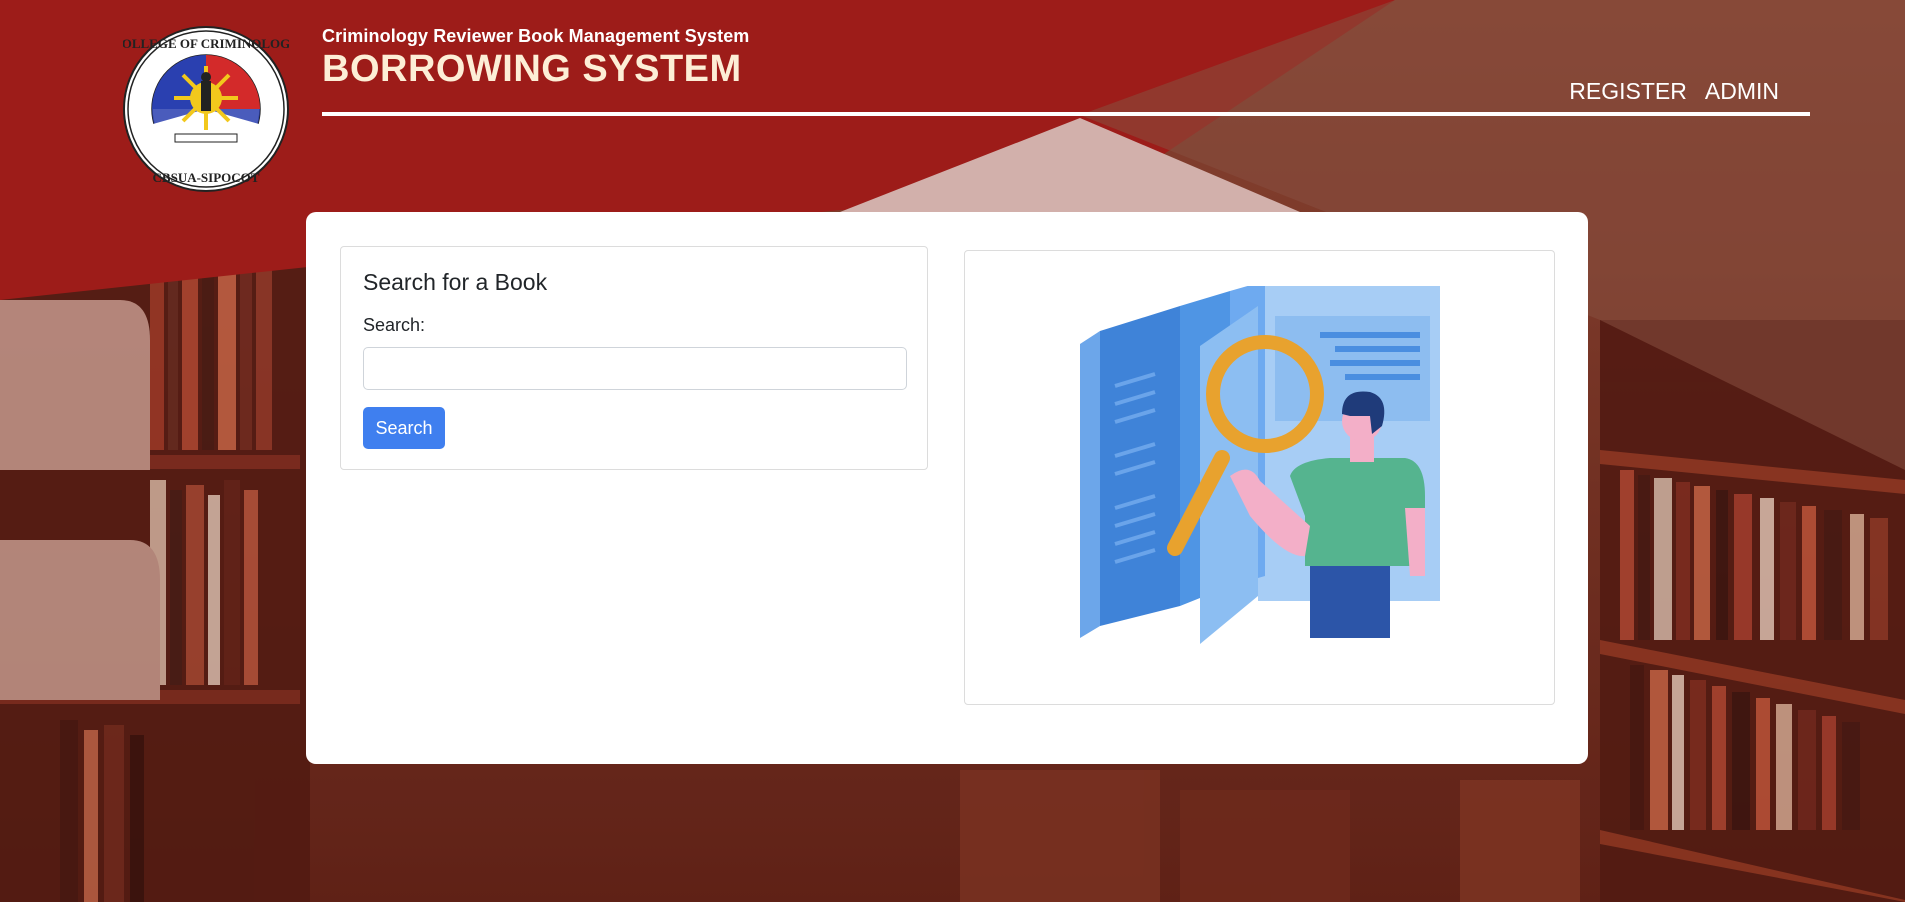 This screenshot has width=1905, height=902. Describe the element at coordinates (635, 368) in the screenshot. I see `search-input` at that location.